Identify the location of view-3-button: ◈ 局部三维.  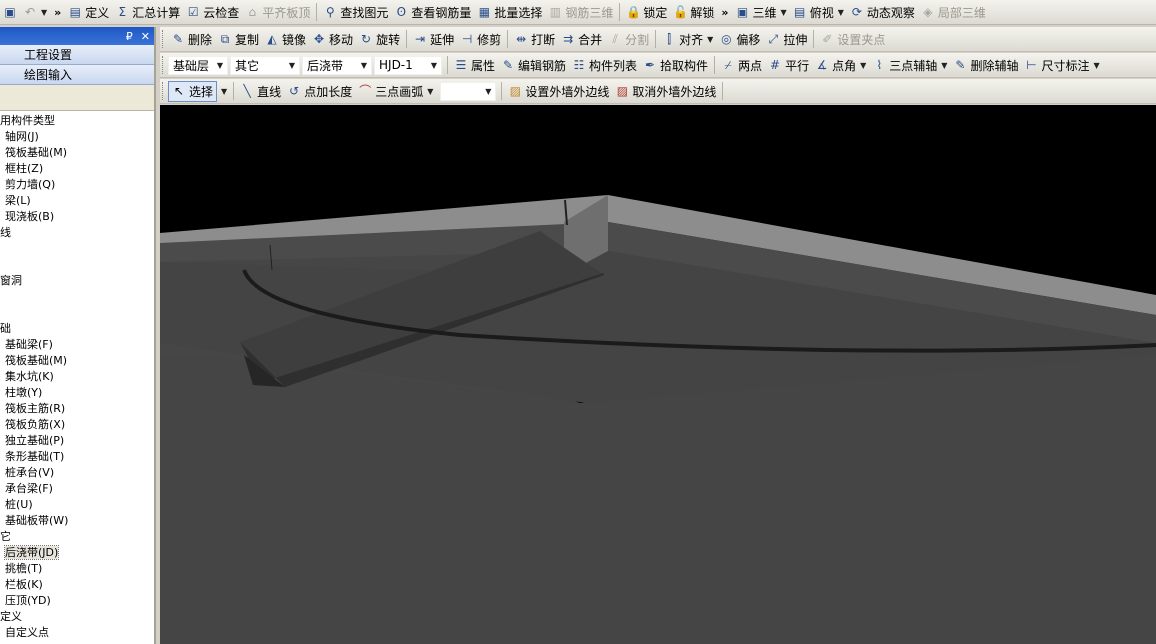
(953, 12).